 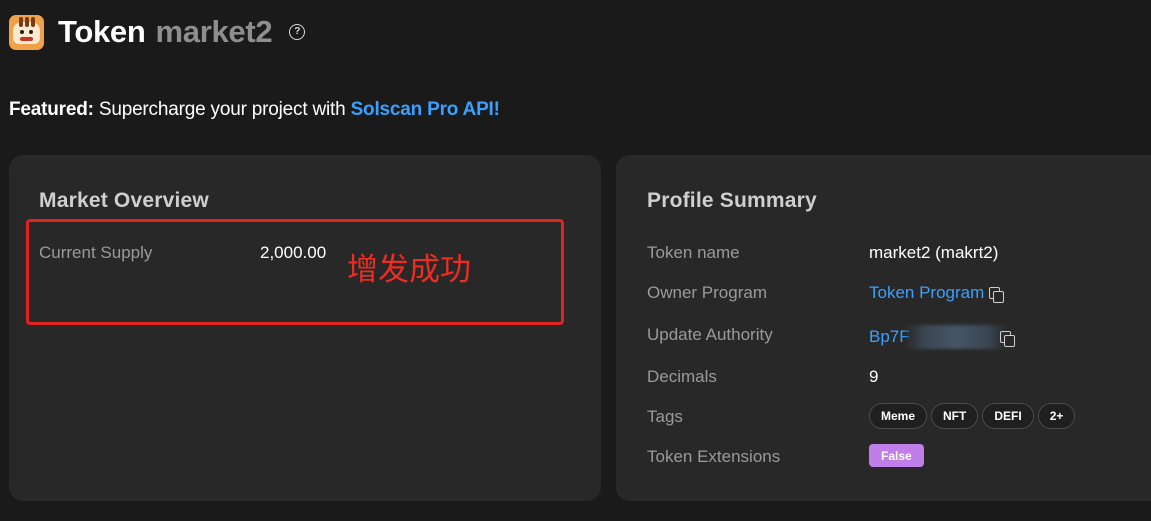 I want to click on tags-list: Meme NFT DEFI 2+, so click(x=972, y=416).